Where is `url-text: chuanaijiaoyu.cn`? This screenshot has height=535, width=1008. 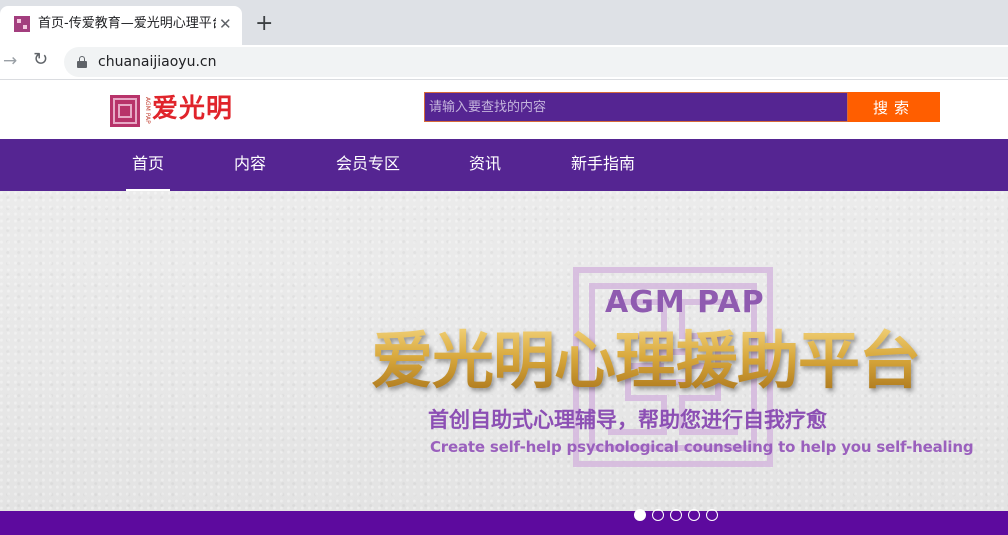
url-text: chuanaijiaoyu.cn is located at coordinates (157, 62).